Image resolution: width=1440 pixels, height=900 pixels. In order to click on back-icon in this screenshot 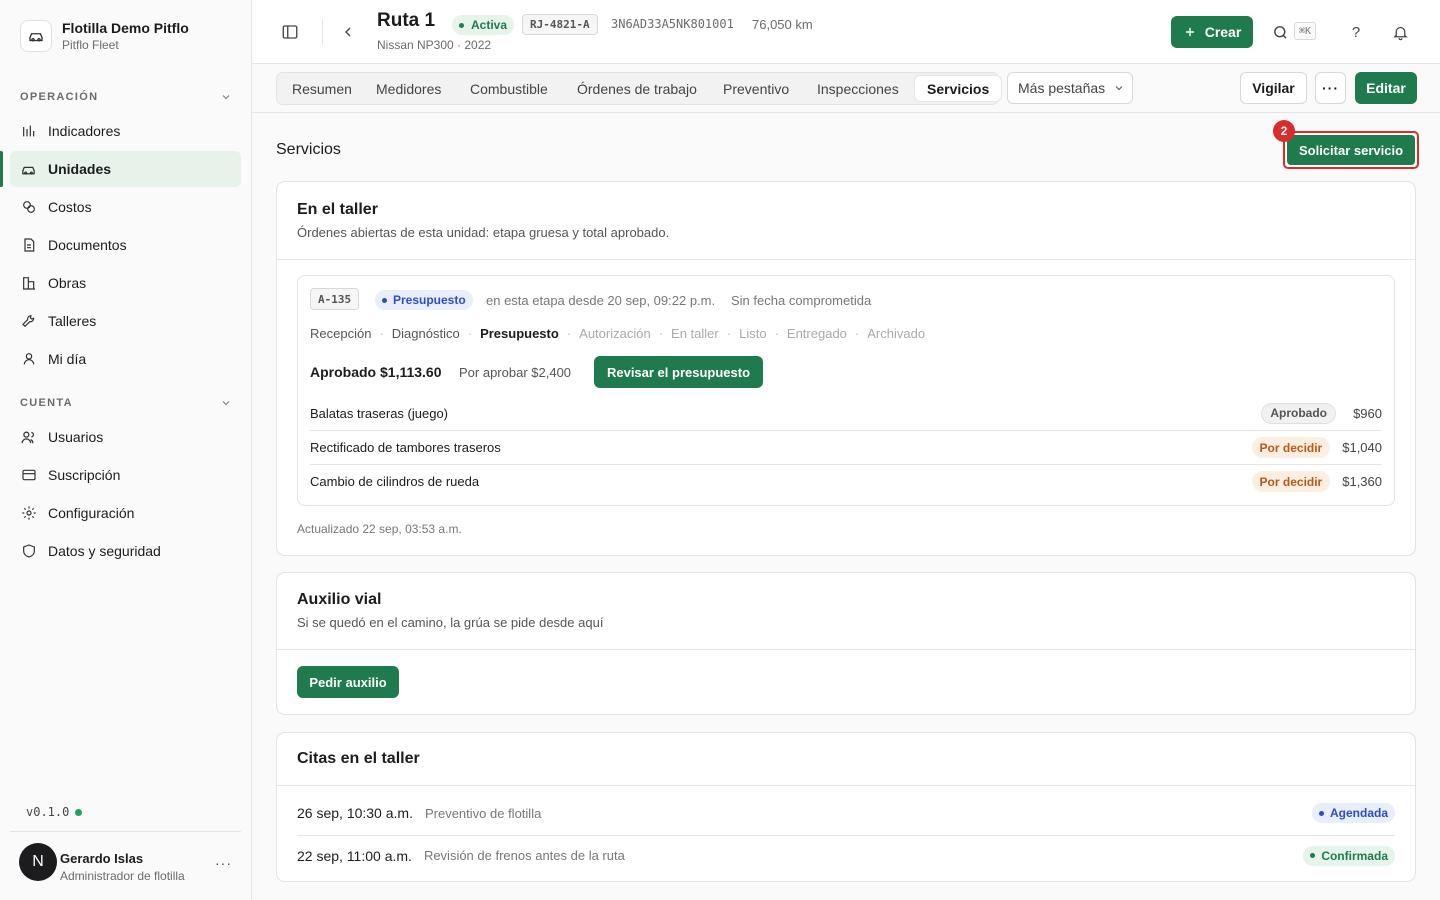, I will do `click(348, 32)`.